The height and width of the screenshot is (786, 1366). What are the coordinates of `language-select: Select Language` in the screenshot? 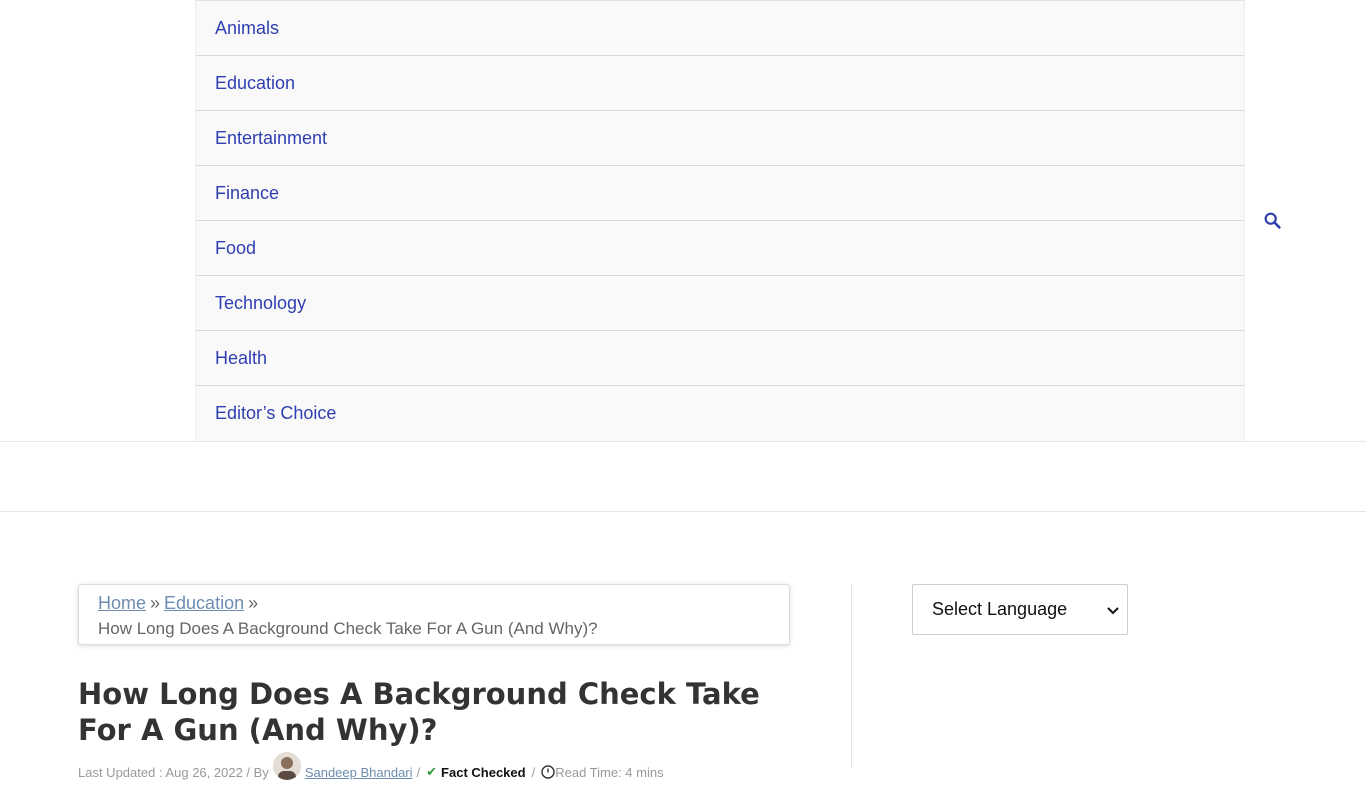 It's located at (1020, 609).